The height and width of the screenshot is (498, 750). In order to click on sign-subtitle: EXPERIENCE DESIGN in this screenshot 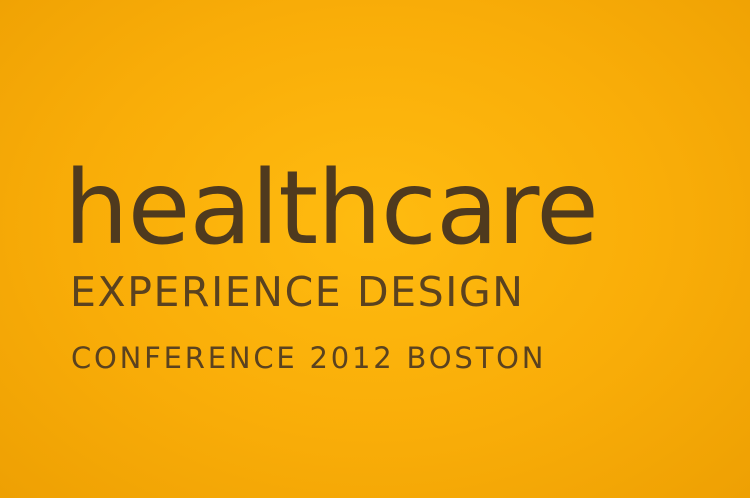, I will do `click(297, 292)`.